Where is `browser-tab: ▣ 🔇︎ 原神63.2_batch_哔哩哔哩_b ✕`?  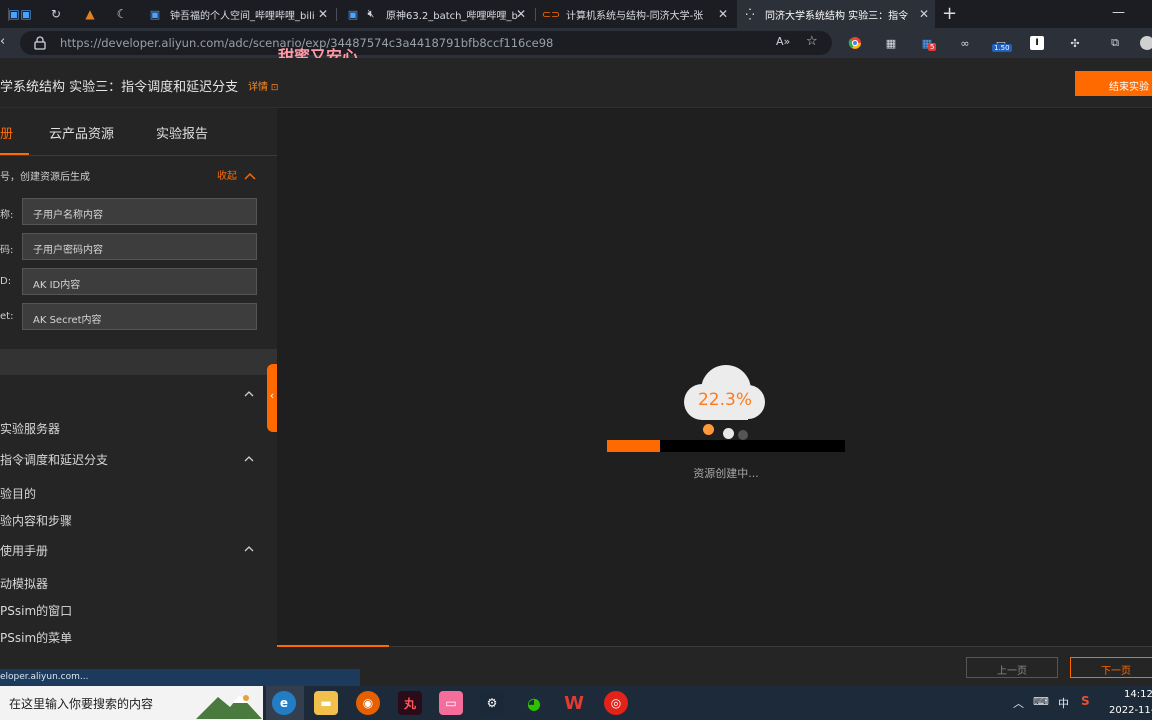
browser-tab: ▣ 🔇︎ 原神63.2_batch_哔哩哔哩_b ✕ is located at coordinates (436, 14).